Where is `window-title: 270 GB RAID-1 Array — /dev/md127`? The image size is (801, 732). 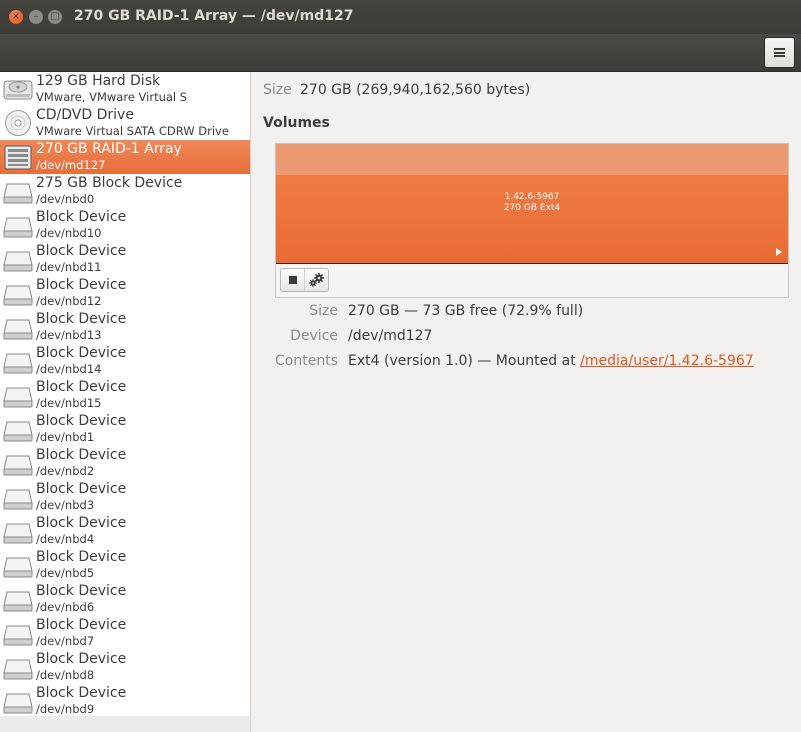
window-title: 270 GB RAID-1 Array — /dev/md127 is located at coordinates (214, 16).